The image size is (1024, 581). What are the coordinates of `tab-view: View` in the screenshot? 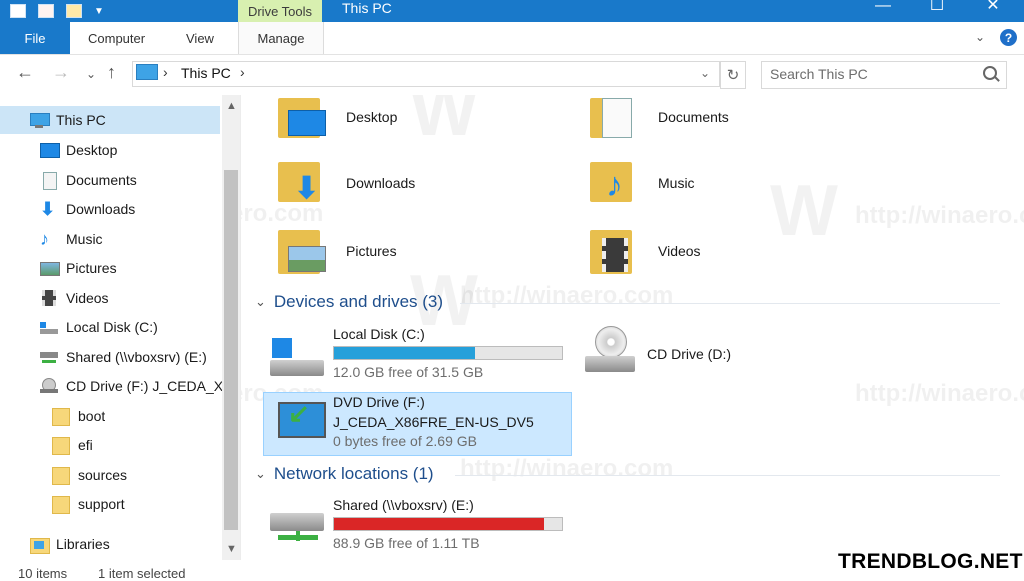 It's located at (200, 38).